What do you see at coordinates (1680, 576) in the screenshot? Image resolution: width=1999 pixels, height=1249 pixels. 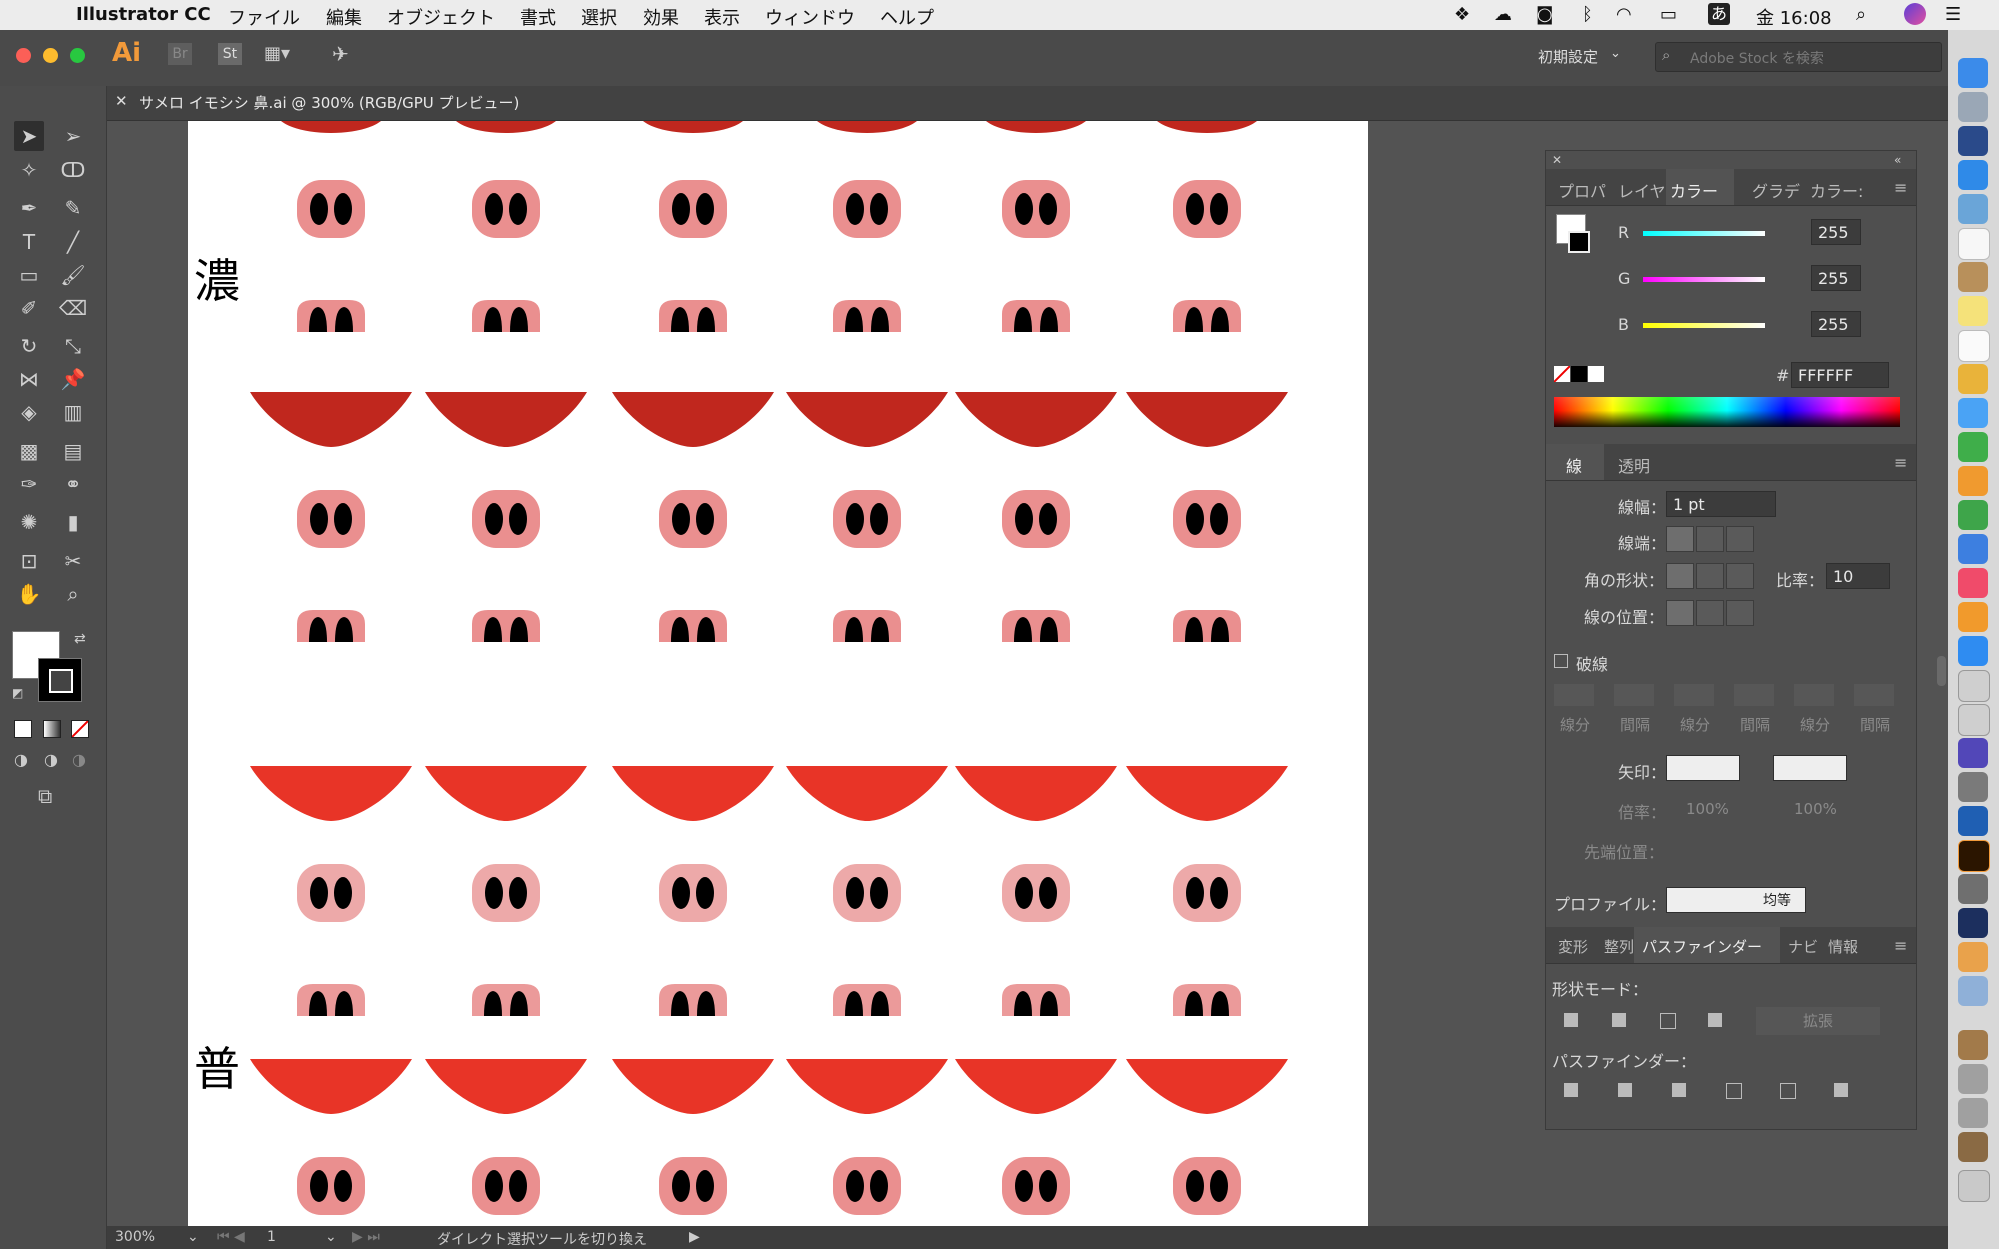 I see `miter-join-button` at bounding box center [1680, 576].